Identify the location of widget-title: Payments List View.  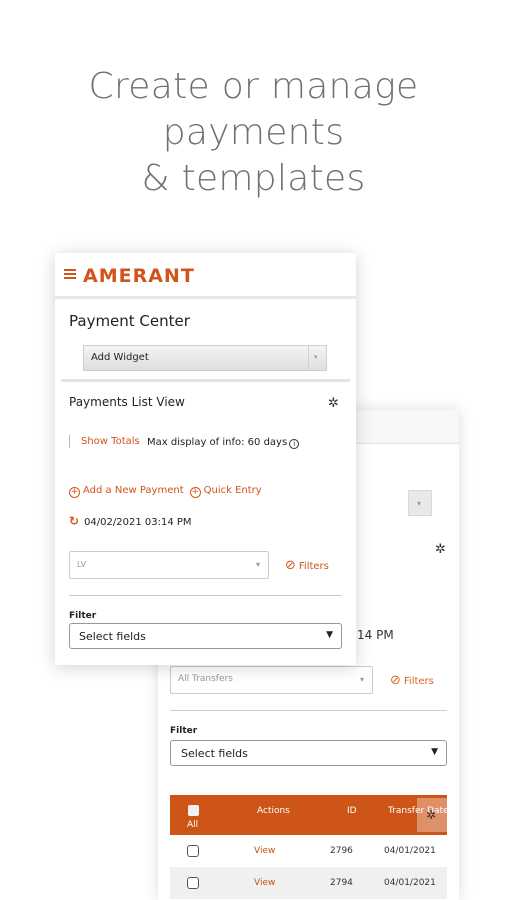
(127, 402).